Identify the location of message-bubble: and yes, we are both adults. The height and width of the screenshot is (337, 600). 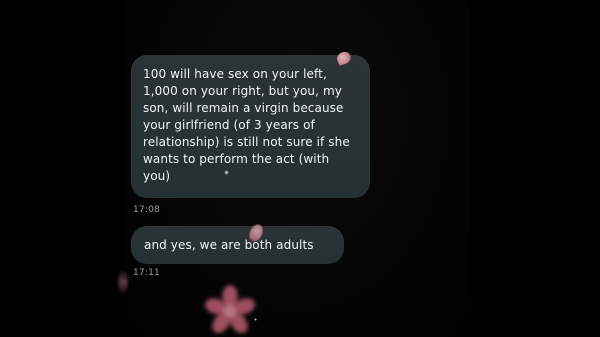
(237, 245).